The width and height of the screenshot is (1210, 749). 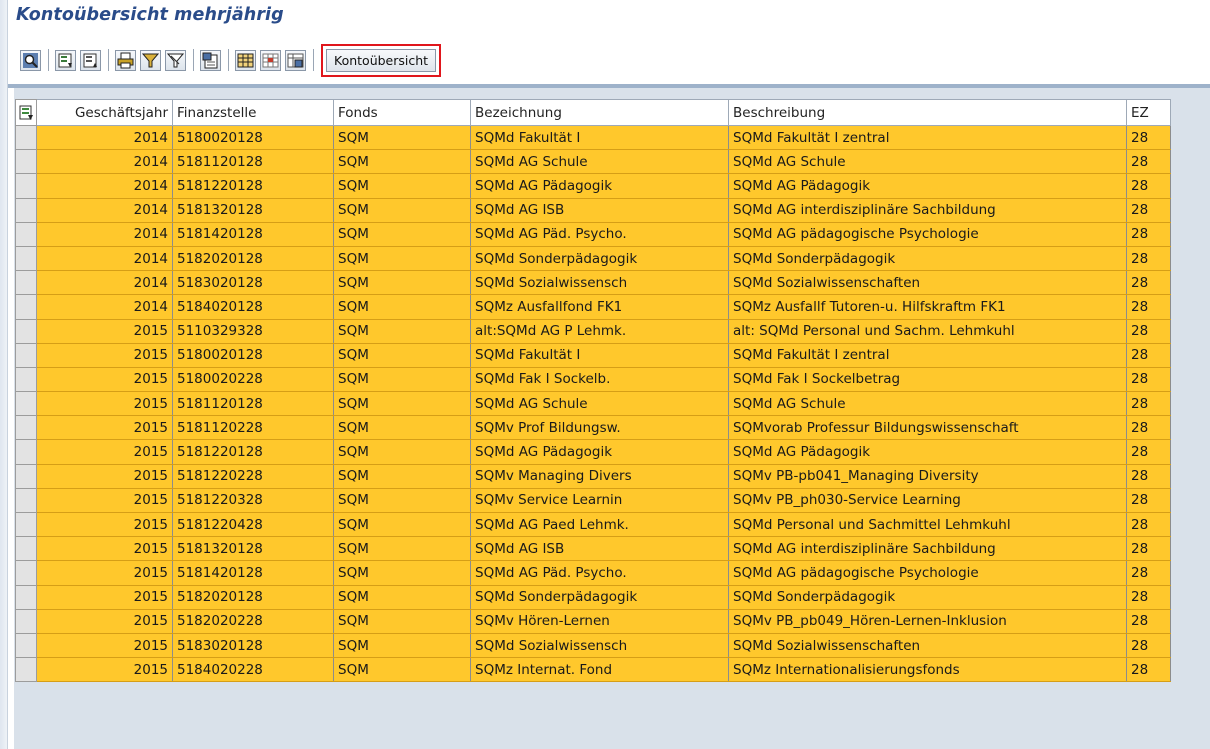 What do you see at coordinates (927, 331) in the screenshot?
I see `cell-beschreibung: alt: SQMd Personal und Sachm. Lehmkuhl` at bounding box center [927, 331].